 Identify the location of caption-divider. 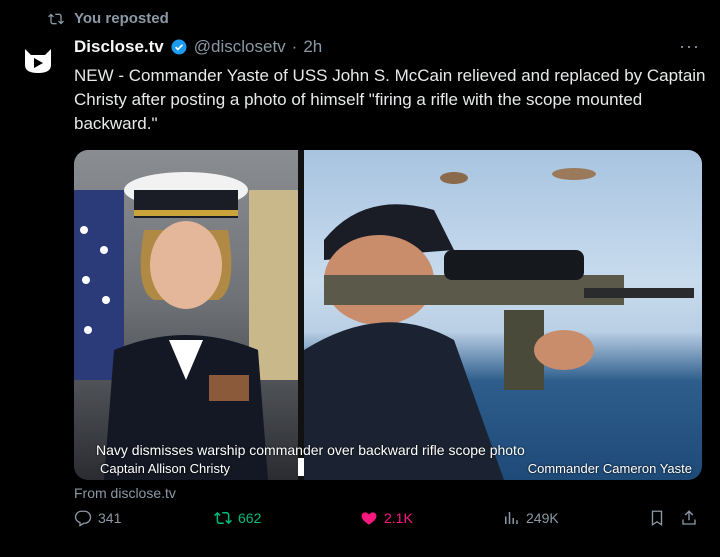
(301, 467).